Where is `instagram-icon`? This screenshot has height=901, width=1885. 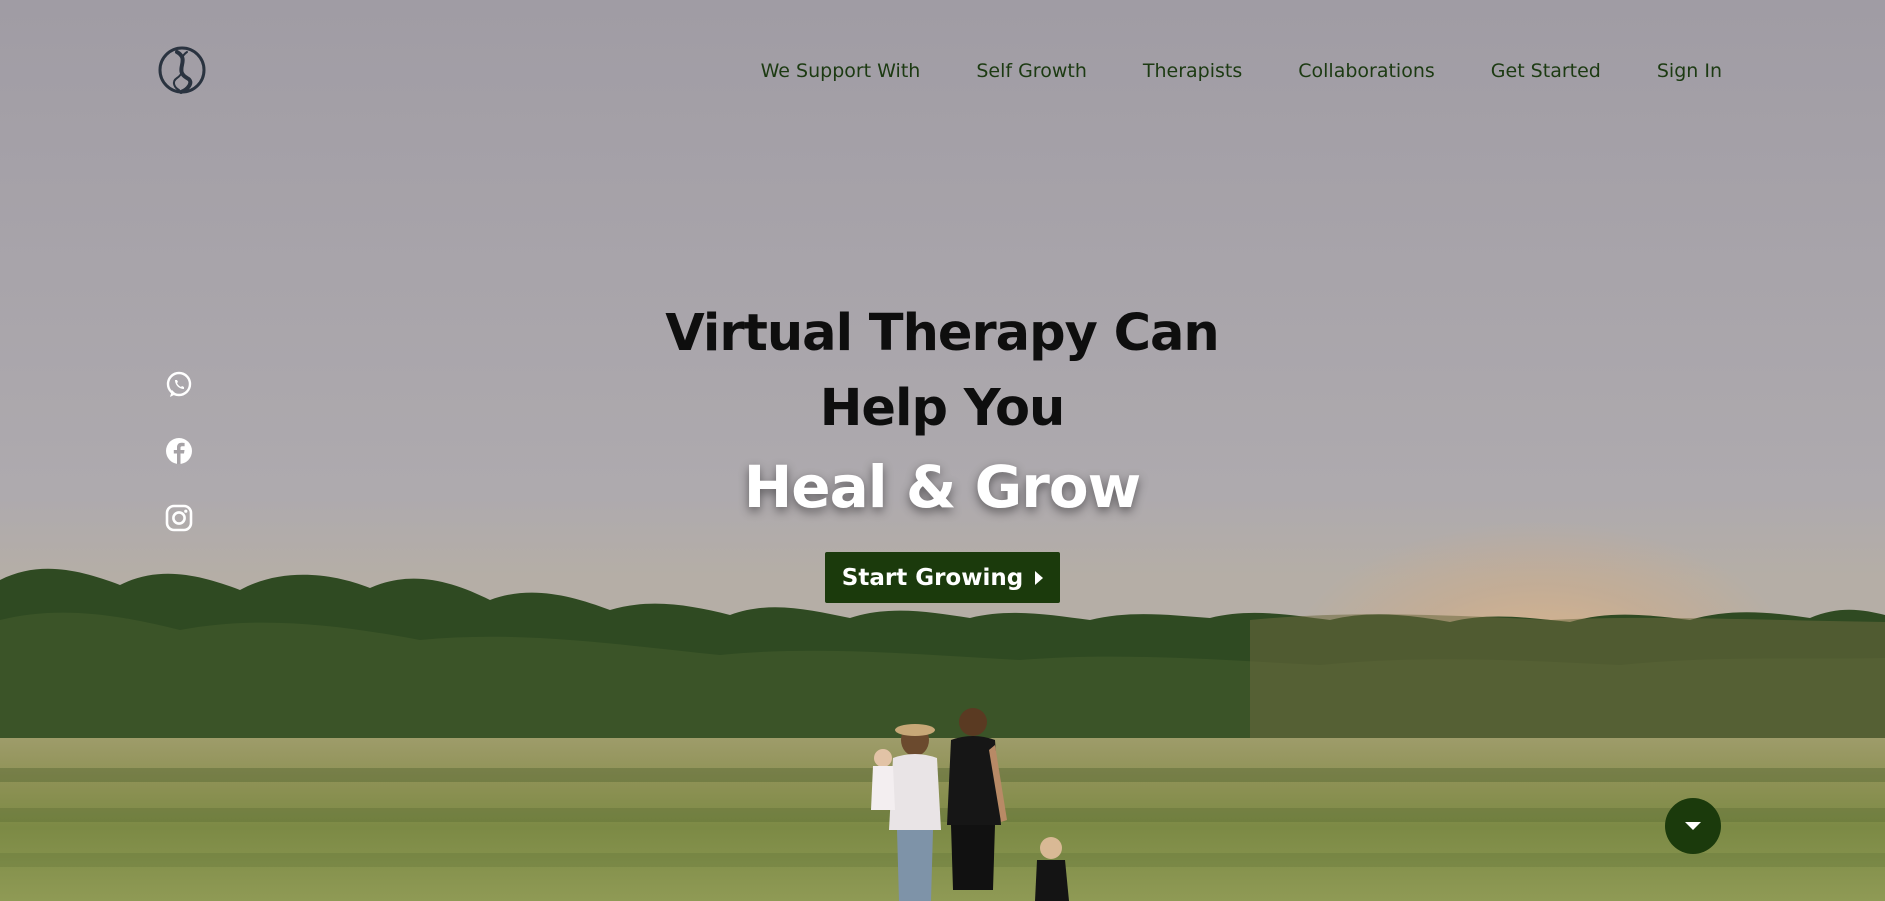
instagram-icon is located at coordinates (179, 518).